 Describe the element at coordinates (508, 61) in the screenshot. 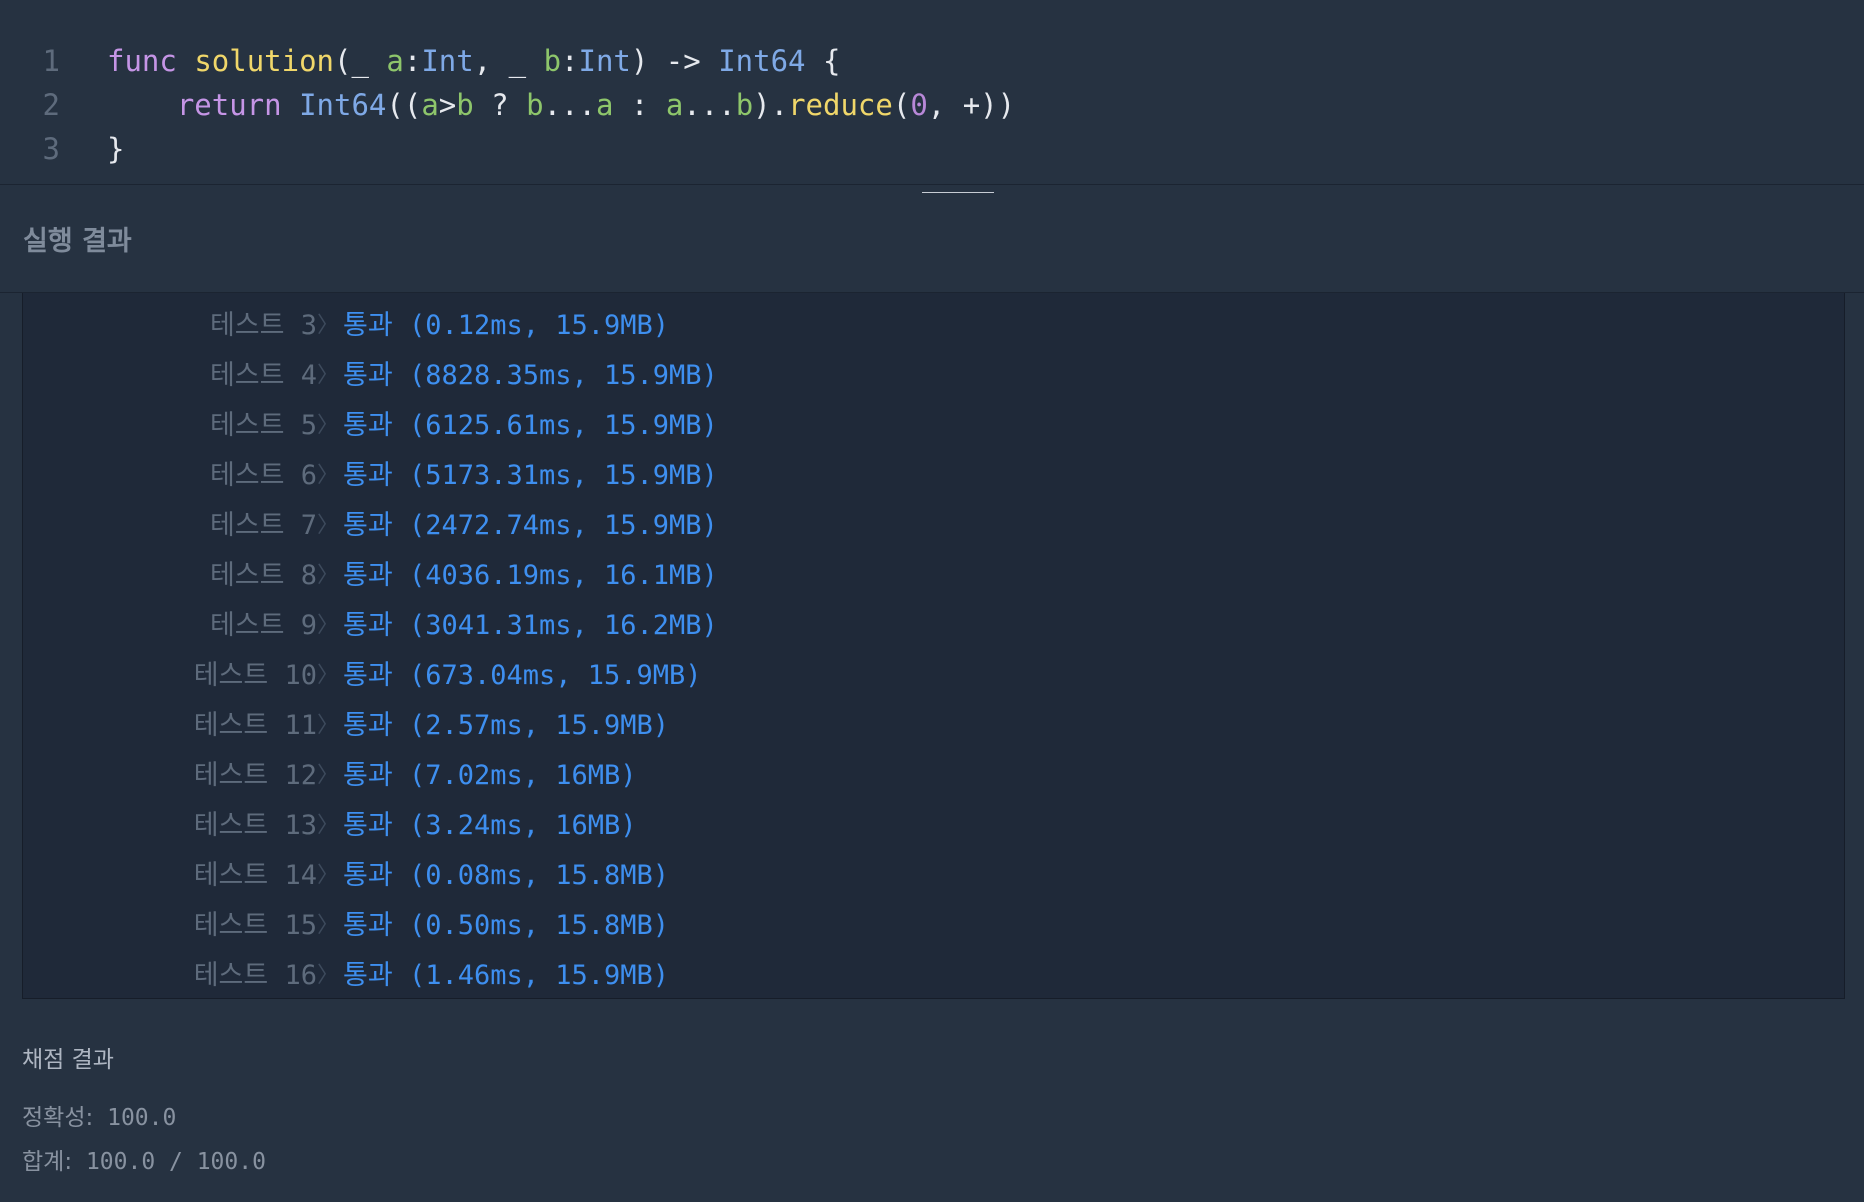

I see `code-token: , _` at that location.